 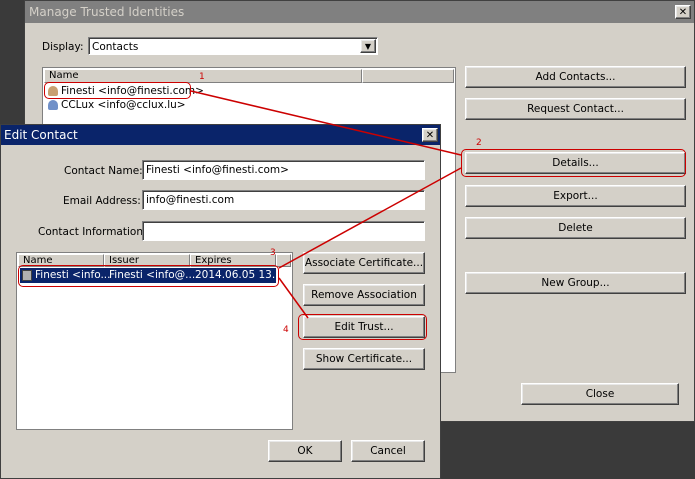 I want to click on arrow-cert-to-edit-trust, so click(x=293, y=298).